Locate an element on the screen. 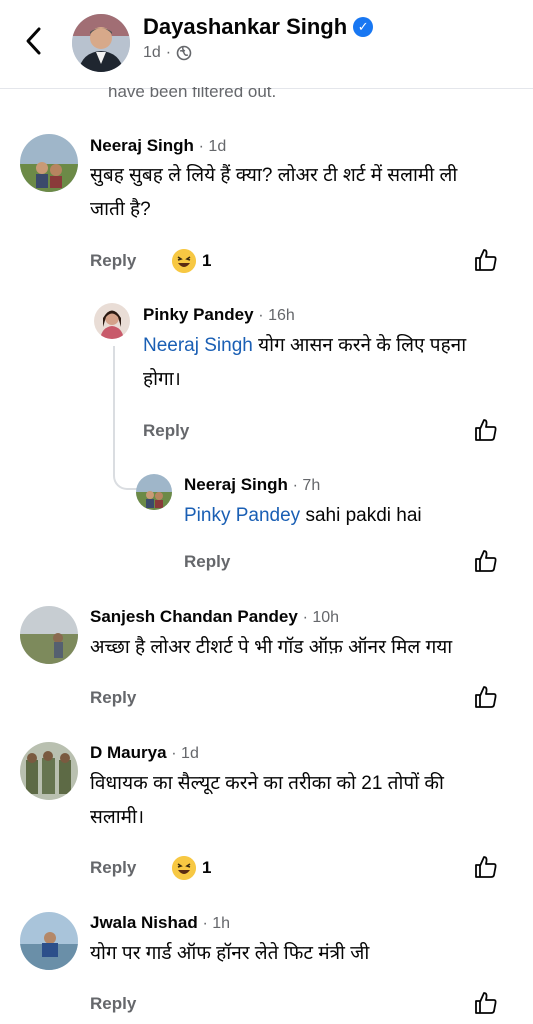  comment-author-name: Sanjesh Chandan Pandey is located at coordinates (194, 616).